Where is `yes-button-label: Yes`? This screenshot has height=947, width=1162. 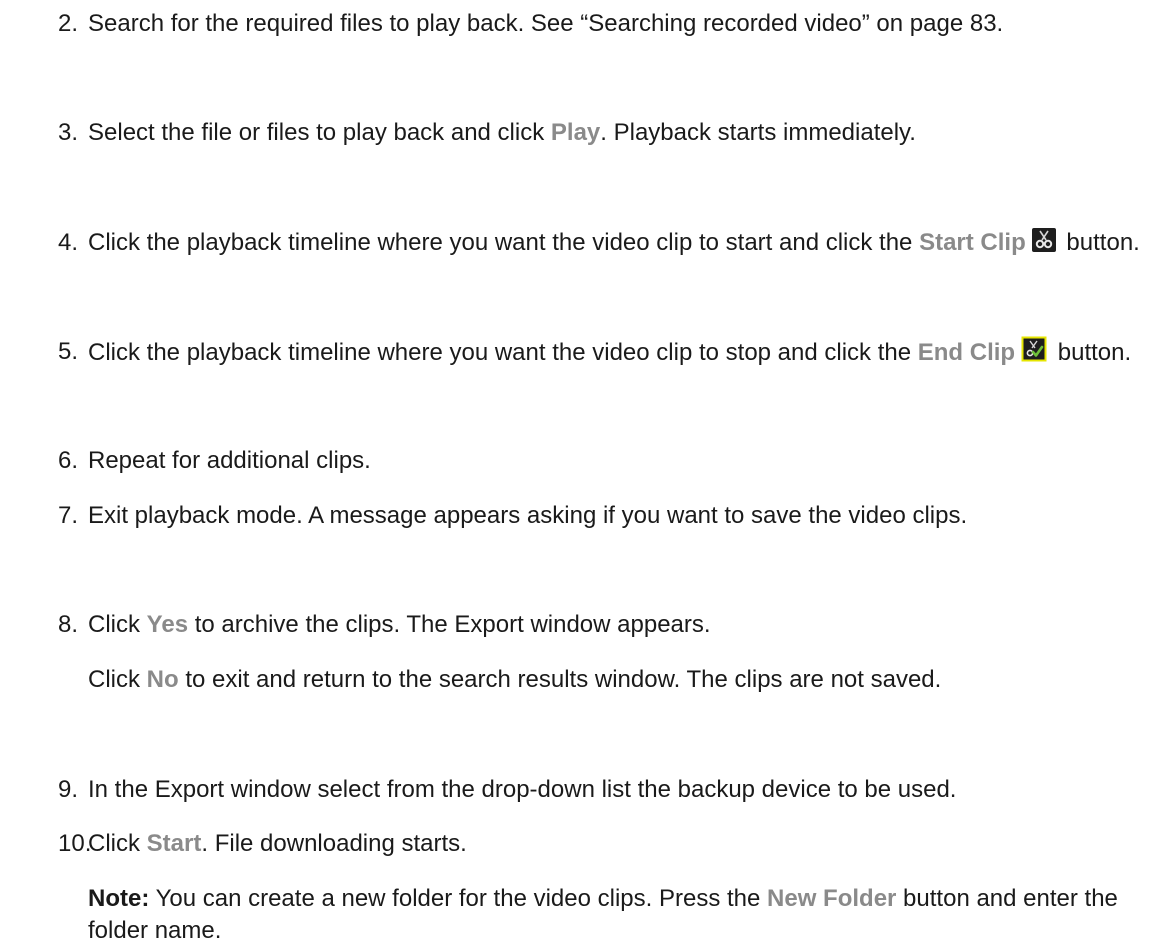
yes-button-label: Yes is located at coordinates (167, 624).